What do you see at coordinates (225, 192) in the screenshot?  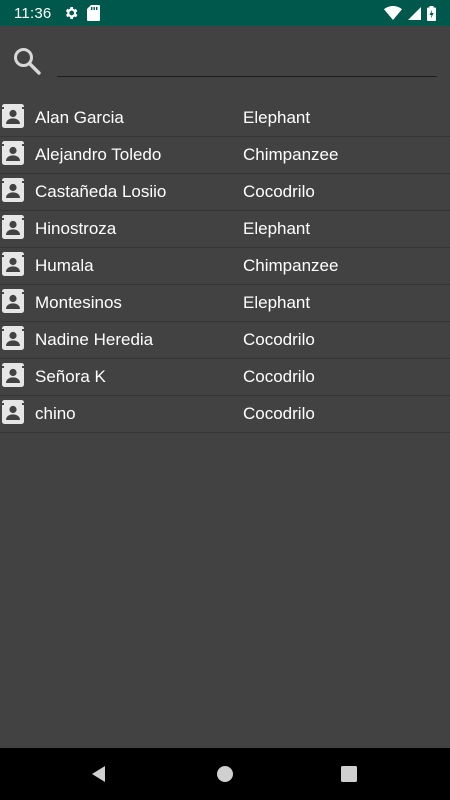 I see `list-item: Castañeda Losiio Cocodrilo` at bounding box center [225, 192].